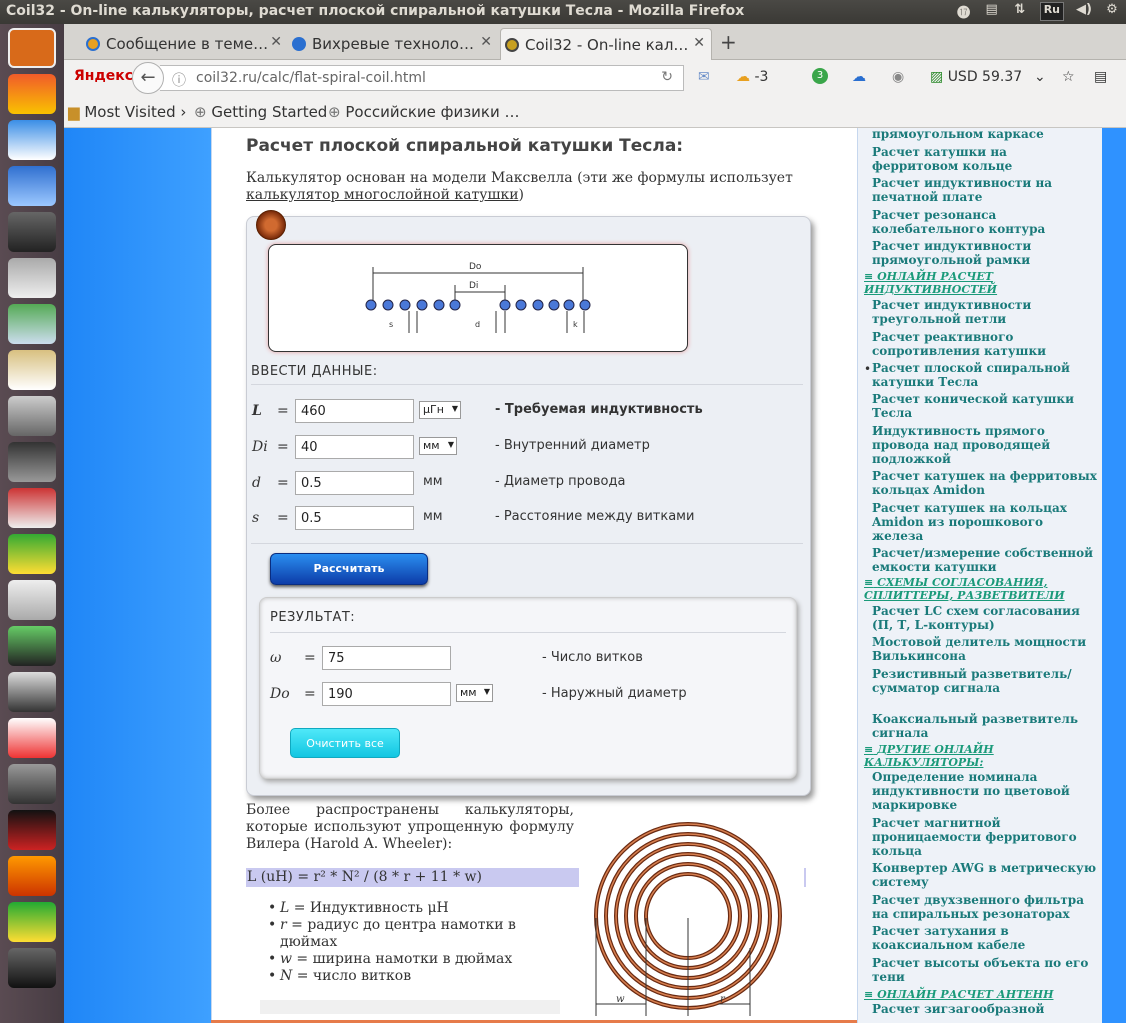 This screenshot has height=1023, width=1126. What do you see at coordinates (32, 48) in the screenshot?
I see `firefox-icon` at bounding box center [32, 48].